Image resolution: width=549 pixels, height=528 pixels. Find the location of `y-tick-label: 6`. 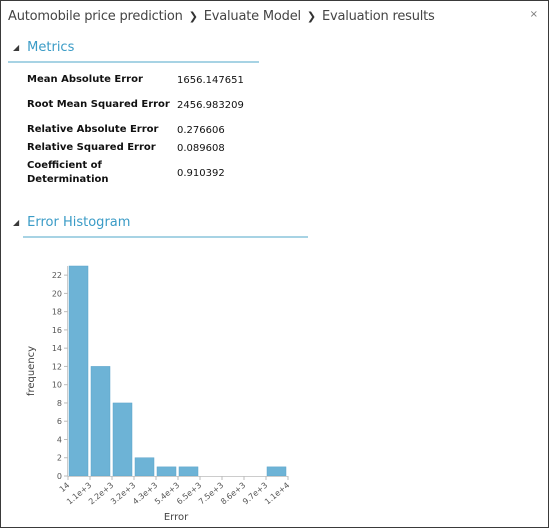

y-tick-label: 6 is located at coordinates (59, 421).